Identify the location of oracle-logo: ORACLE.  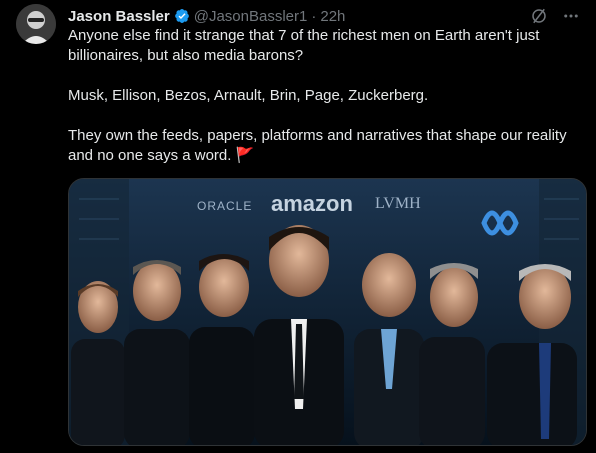
(225, 206).